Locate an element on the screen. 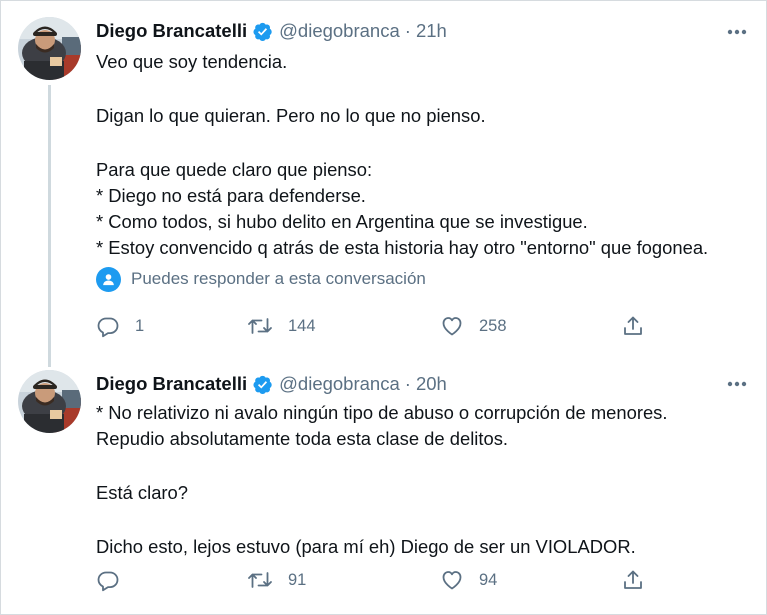 This screenshot has height=615, width=767. tweet-header: Diego Brancatelli @diegobranca · 21h is located at coordinates (271, 31).